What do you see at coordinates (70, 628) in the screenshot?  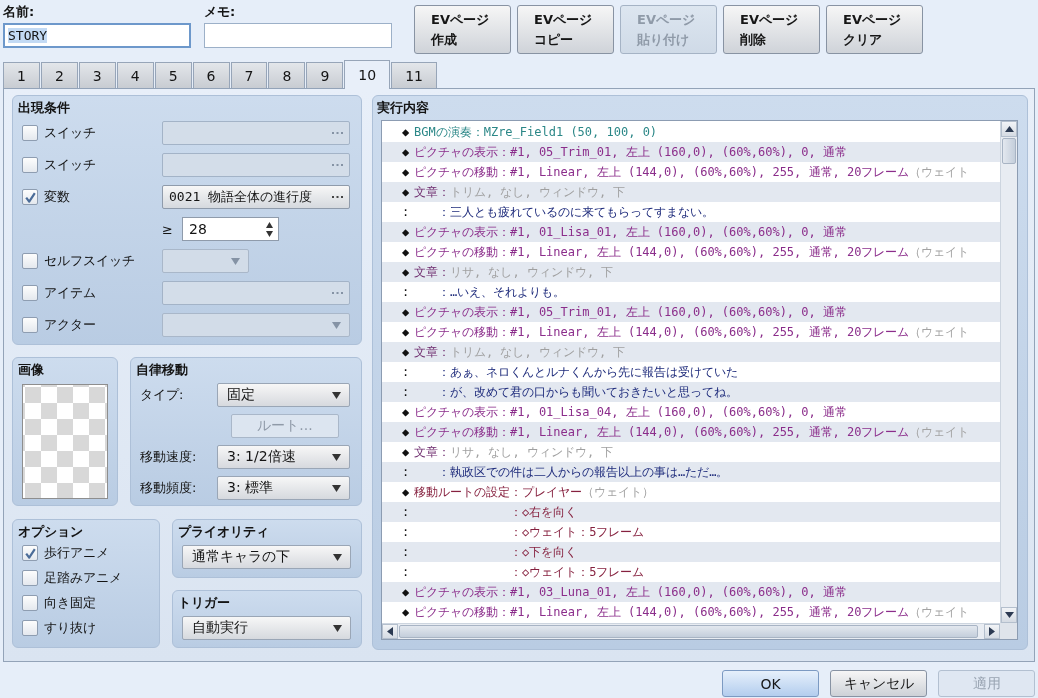 I see `checkbox-label: すり抜け` at bounding box center [70, 628].